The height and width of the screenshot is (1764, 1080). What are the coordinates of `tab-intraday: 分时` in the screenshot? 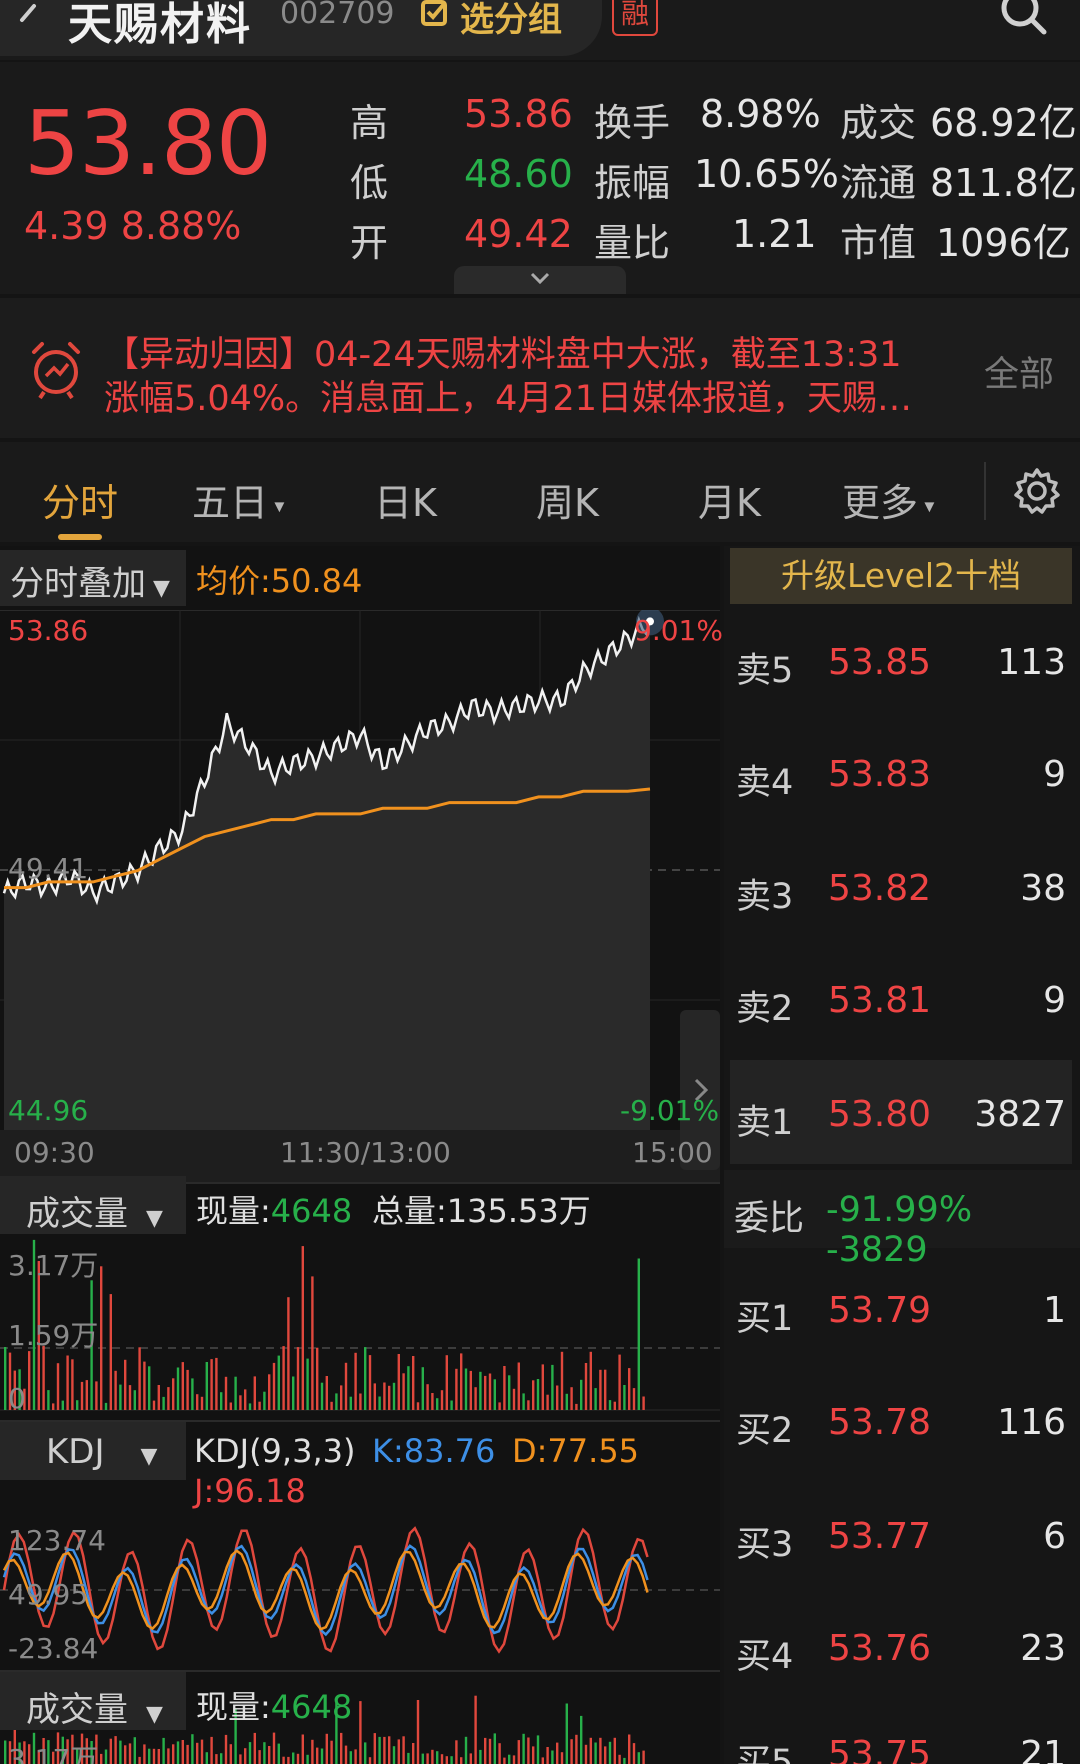 It's located at (80, 499).